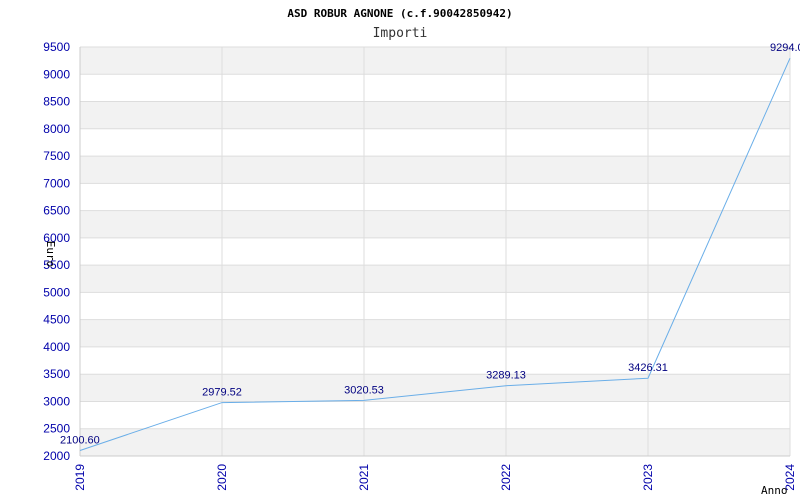 The height and width of the screenshot is (500, 800). What do you see at coordinates (56, 320) in the screenshot?
I see `y-tick-label: 4500` at bounding box center [56, 320].